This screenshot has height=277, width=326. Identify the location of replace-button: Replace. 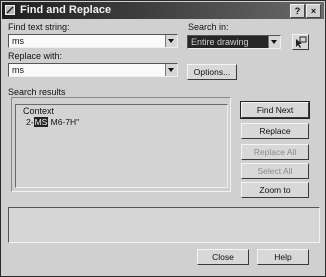
(275, 131).